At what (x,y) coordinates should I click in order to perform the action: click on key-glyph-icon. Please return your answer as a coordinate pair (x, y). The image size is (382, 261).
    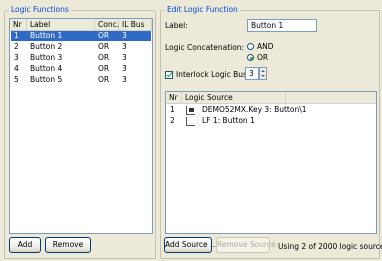
    Looking at the image, I should click on (191, 110).